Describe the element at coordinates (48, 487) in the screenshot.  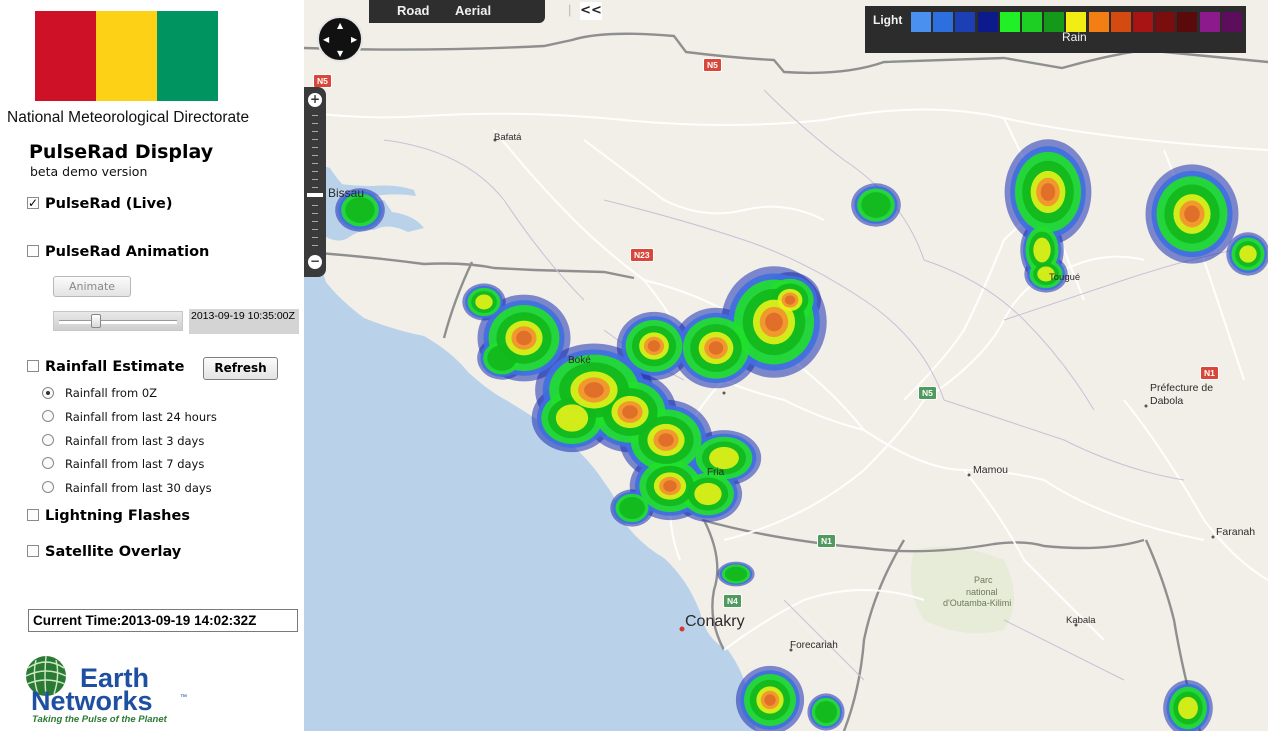
I see `rainfall-radio-30d` at that location.